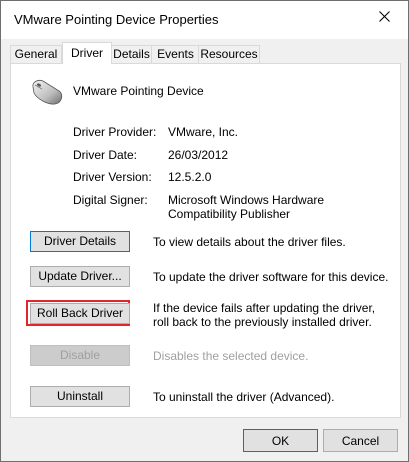 The image size is (409, 462). Describe the element at coordinates (105, 155) in the screenshot. I see `date-label: Driver Date:` at that location.